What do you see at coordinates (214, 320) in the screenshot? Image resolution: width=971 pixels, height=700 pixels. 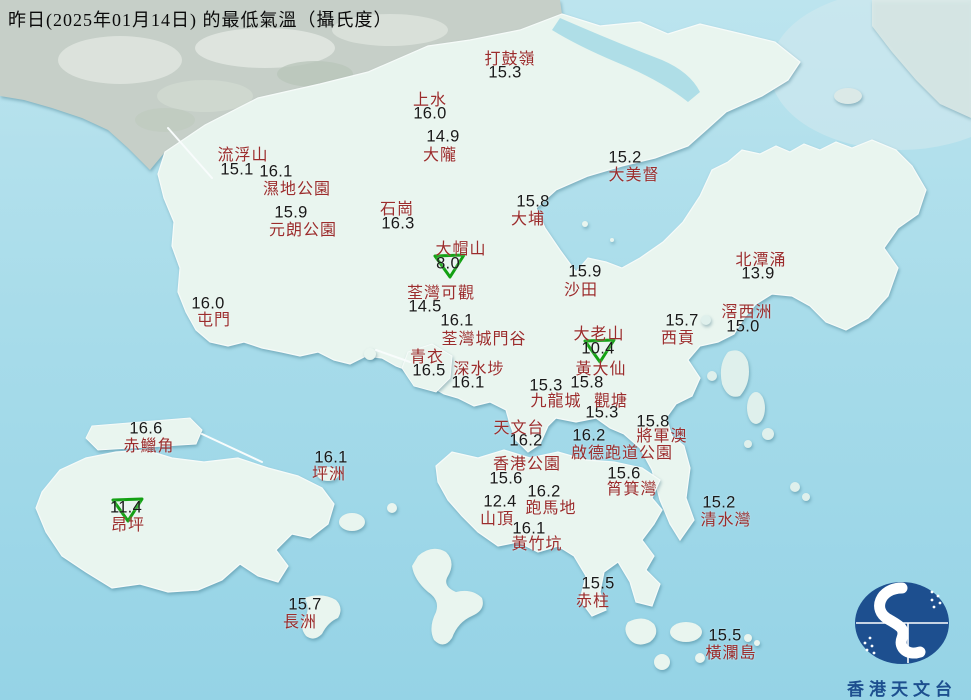 I see `station-name: 屯門` at bounding box center [214, 320].